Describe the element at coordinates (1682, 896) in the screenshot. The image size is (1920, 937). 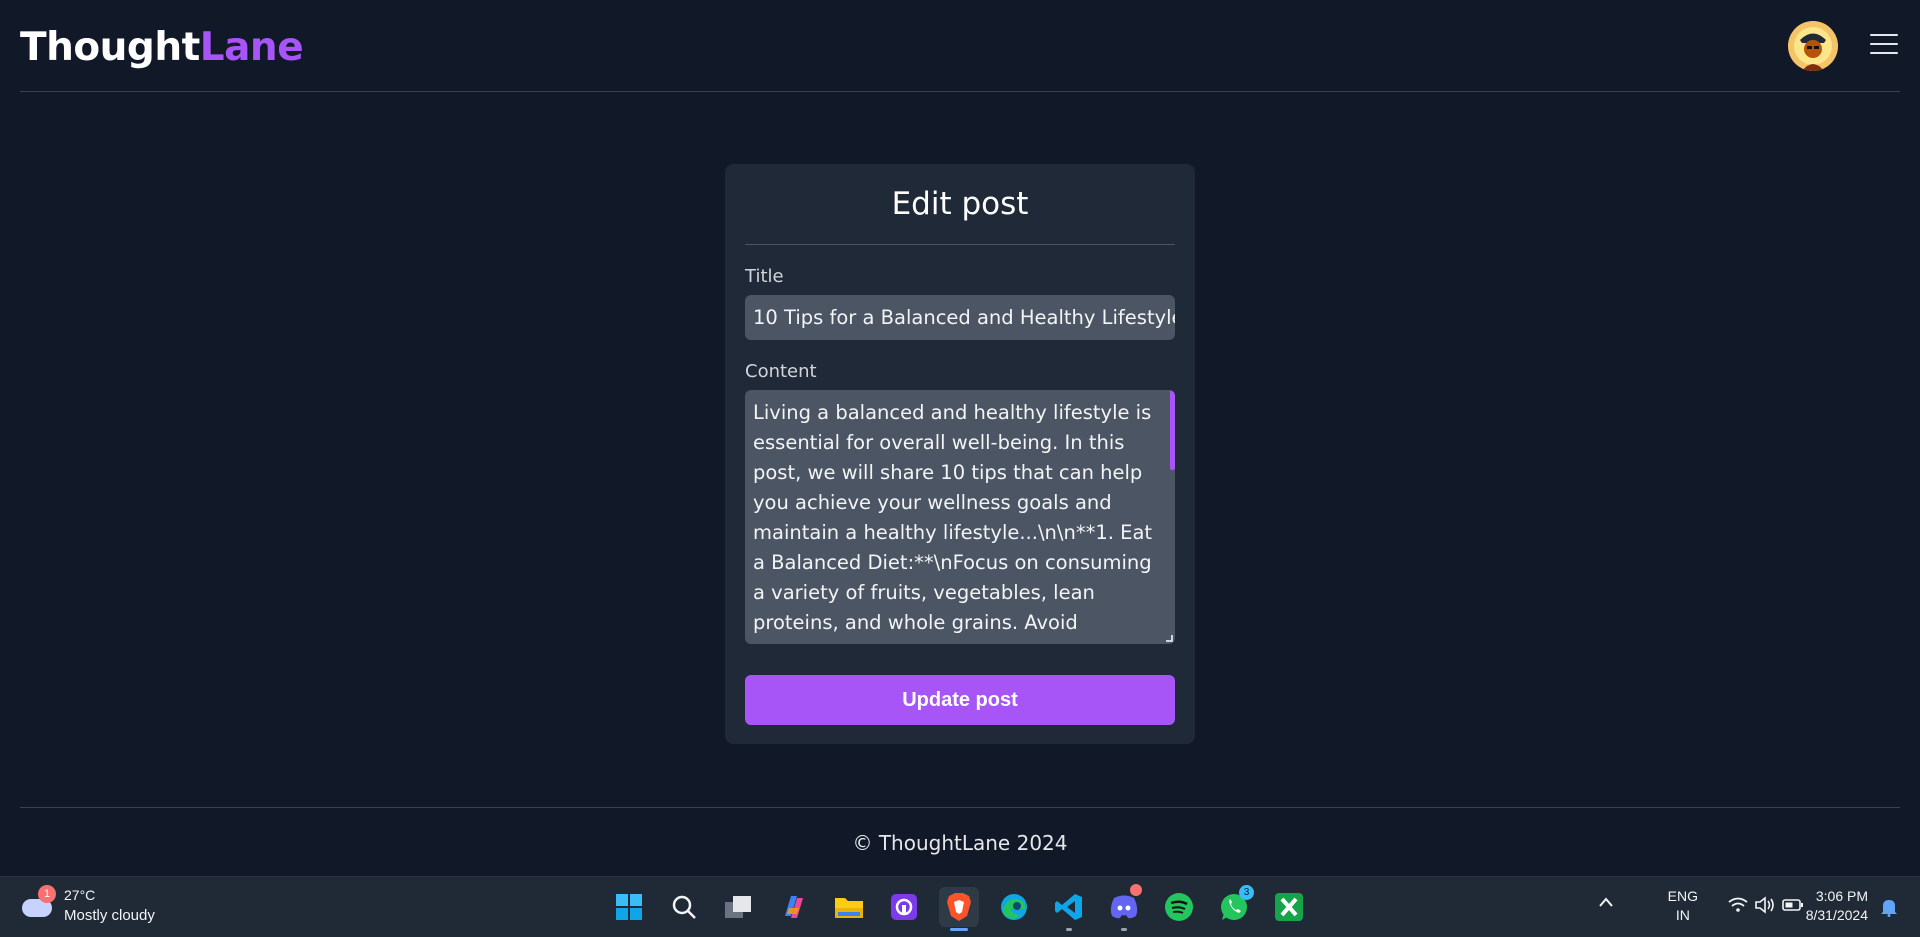
I see `language-code: ENG` at that location.